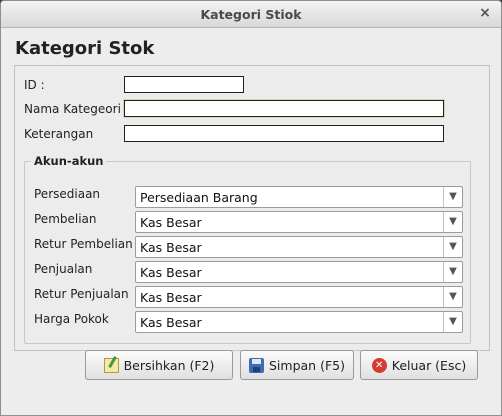 This screenshot has height=416, width=502. Describe the element at coordinates (284, 133) in the screenshot. I see `keterangan-field` at that location.